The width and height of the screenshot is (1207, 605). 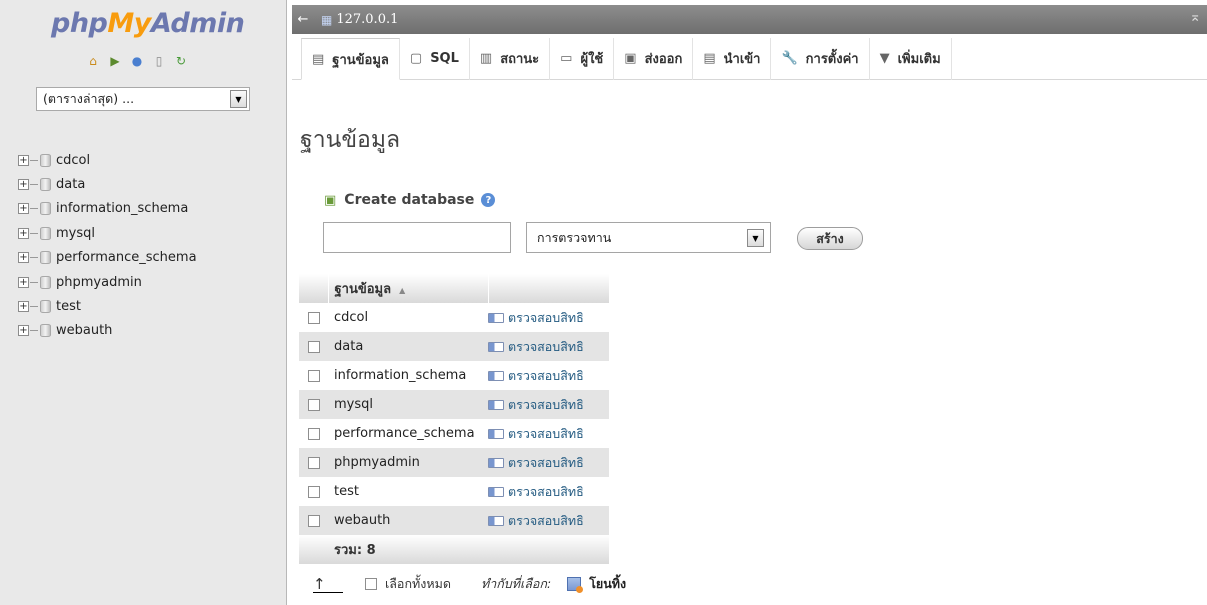 I want to click on database-name-link: phpmyadmin, so click(x=408, y=462).